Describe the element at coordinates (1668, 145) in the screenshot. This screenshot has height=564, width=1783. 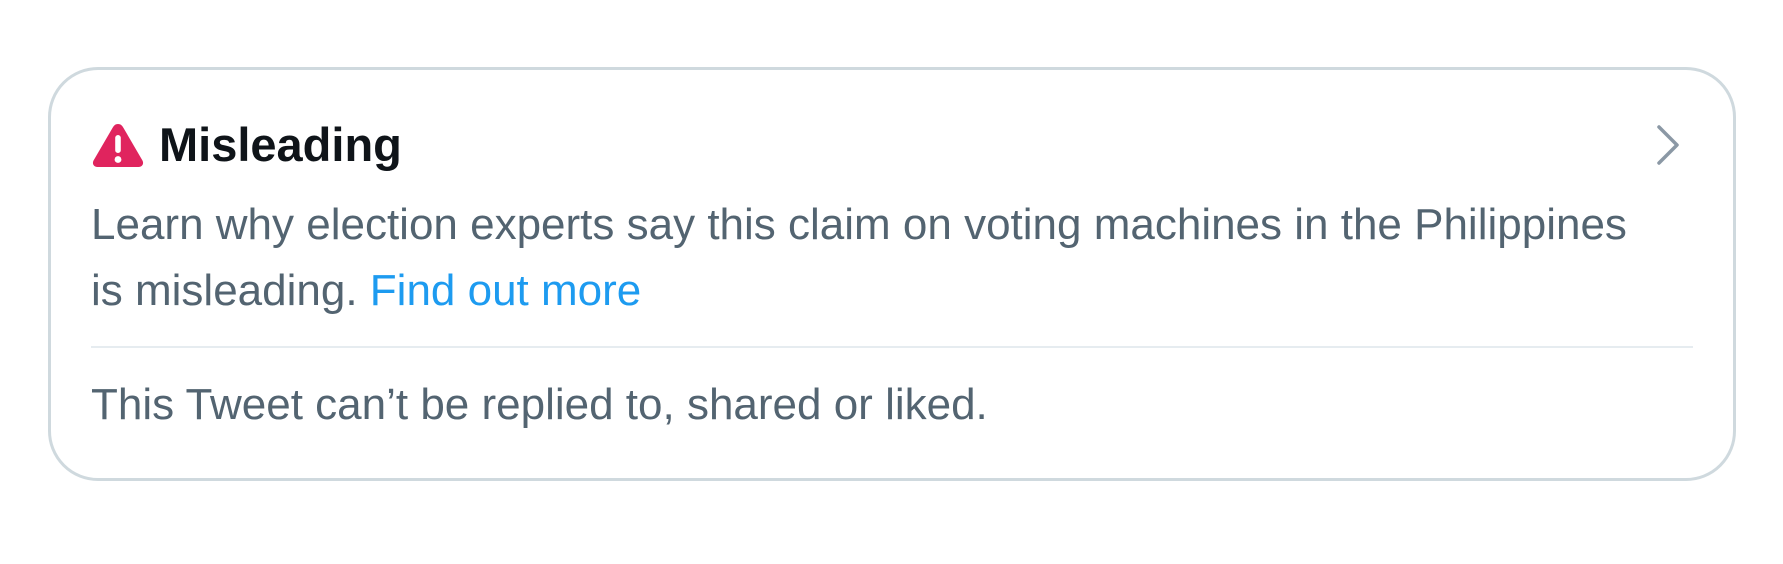
I see `chevron-right-icon` at that location.